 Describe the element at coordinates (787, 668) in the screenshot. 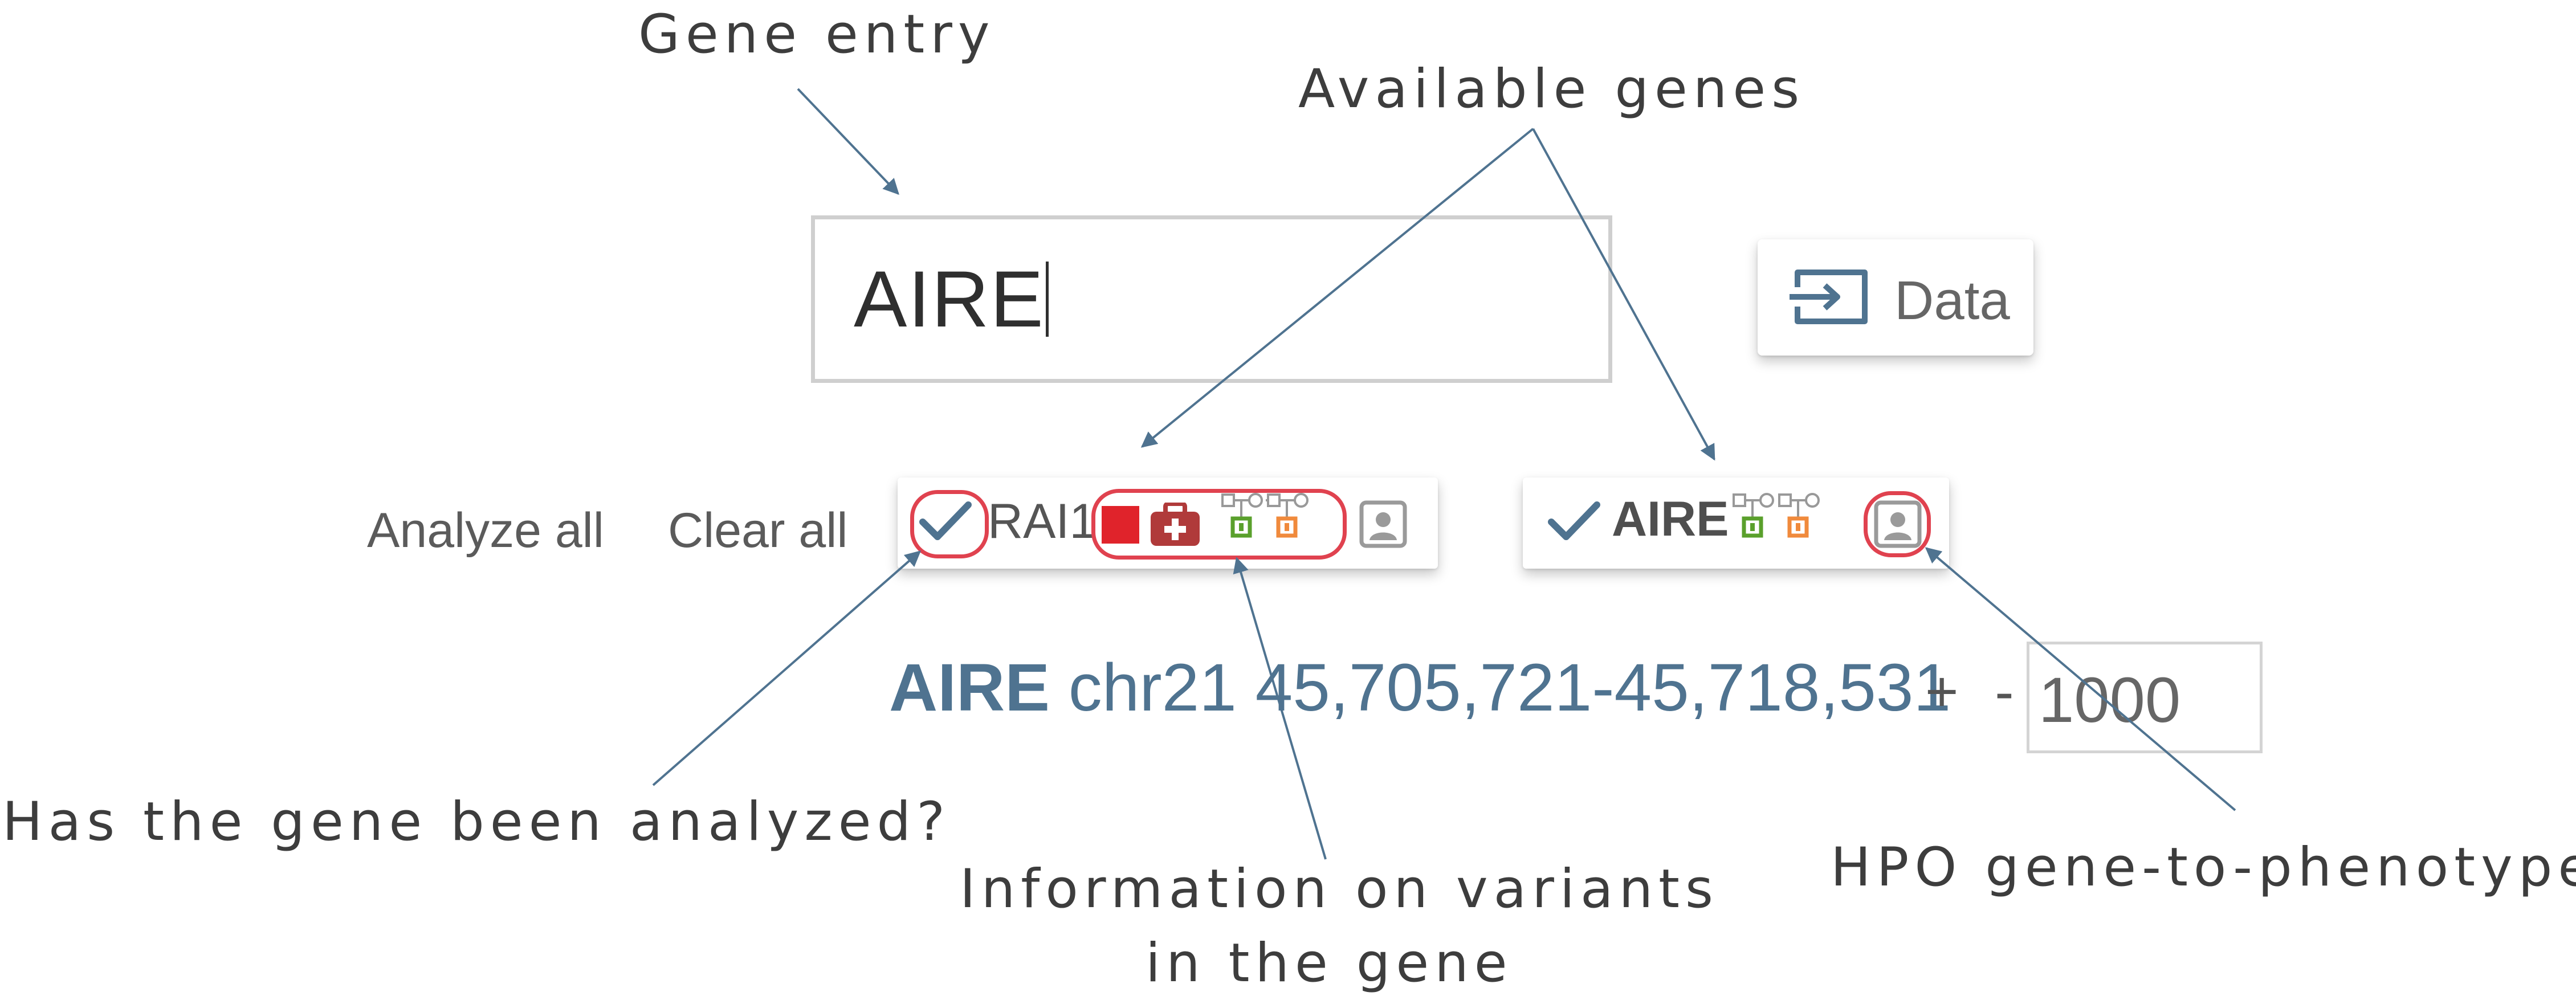

I see `arrow-analyzed` at that location.